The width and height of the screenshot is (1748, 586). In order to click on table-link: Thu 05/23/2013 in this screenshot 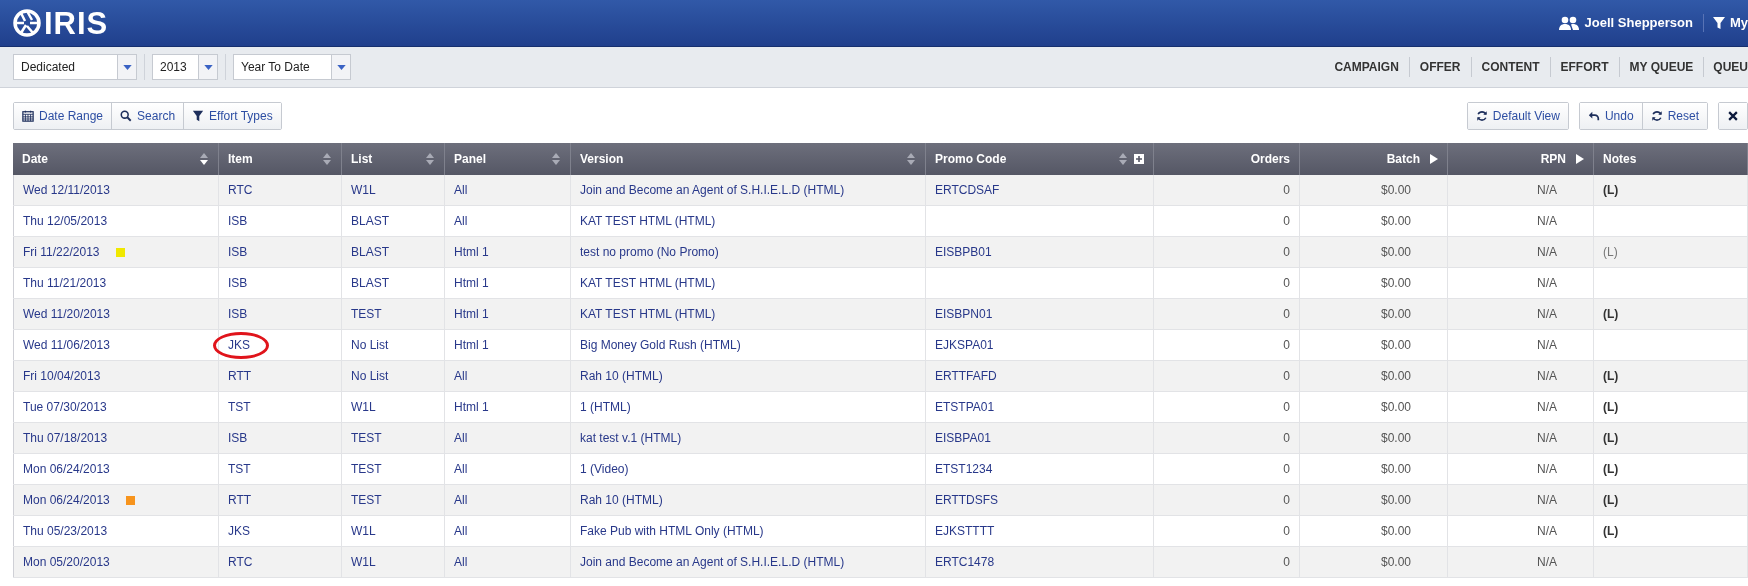, I will do `click(65, 531)`.